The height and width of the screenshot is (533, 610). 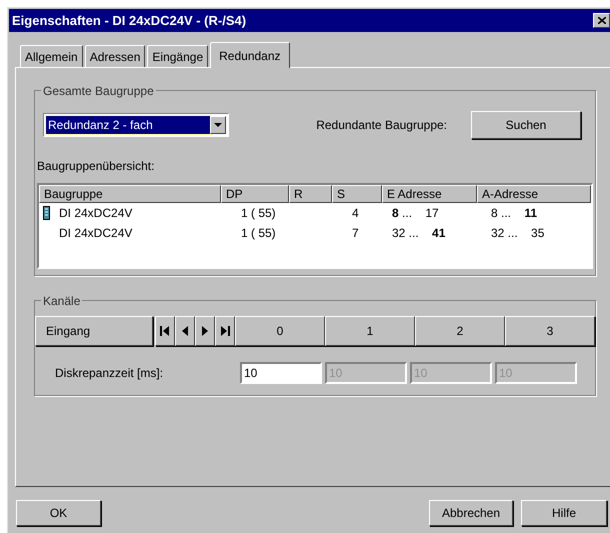 What do you see at coordinates (370, 331) in the screenshot?
I see `channel-header: 1` at bounding box center [370, 331].